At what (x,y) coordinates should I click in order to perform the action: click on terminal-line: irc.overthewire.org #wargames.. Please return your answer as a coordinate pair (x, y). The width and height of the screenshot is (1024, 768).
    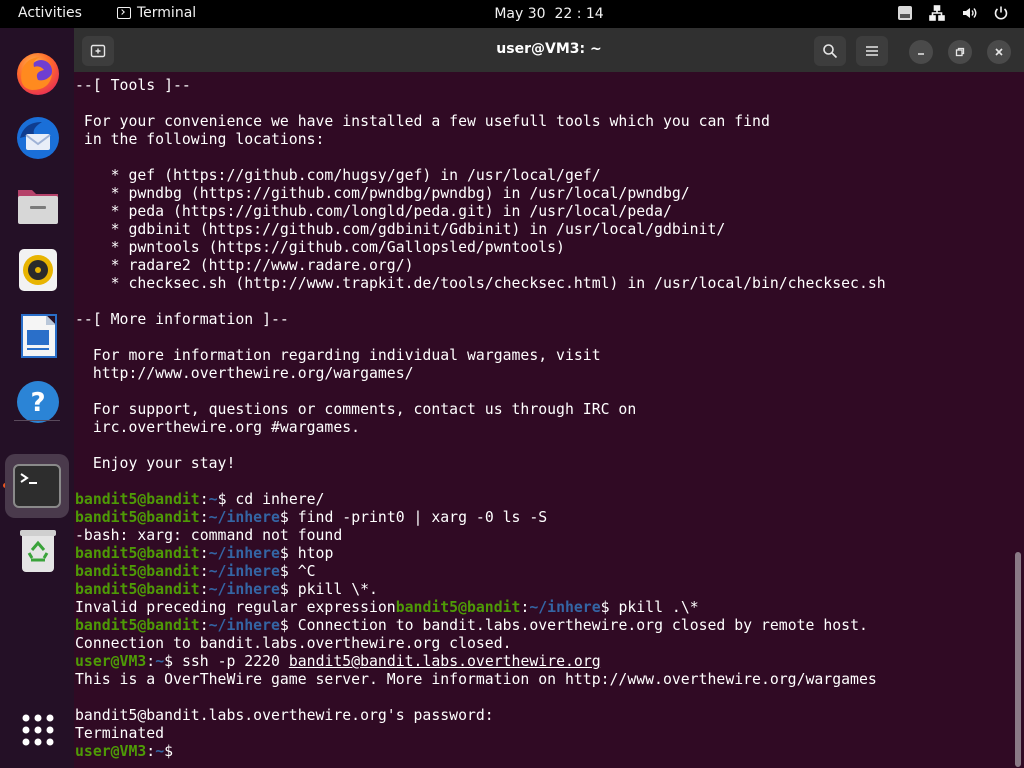
    Looking at the image, I should click on (217, 427).